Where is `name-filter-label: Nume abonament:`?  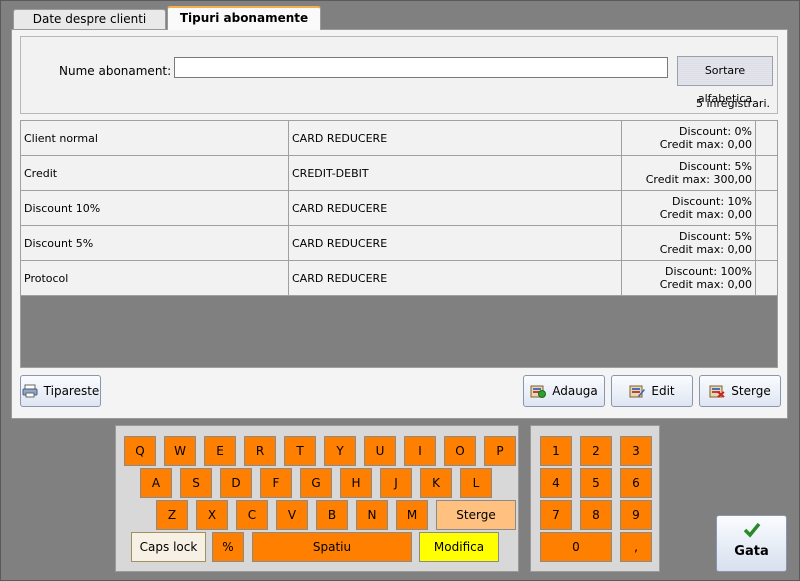
name-filter-label: Nume abonament: is located at coordinates (115, 71).